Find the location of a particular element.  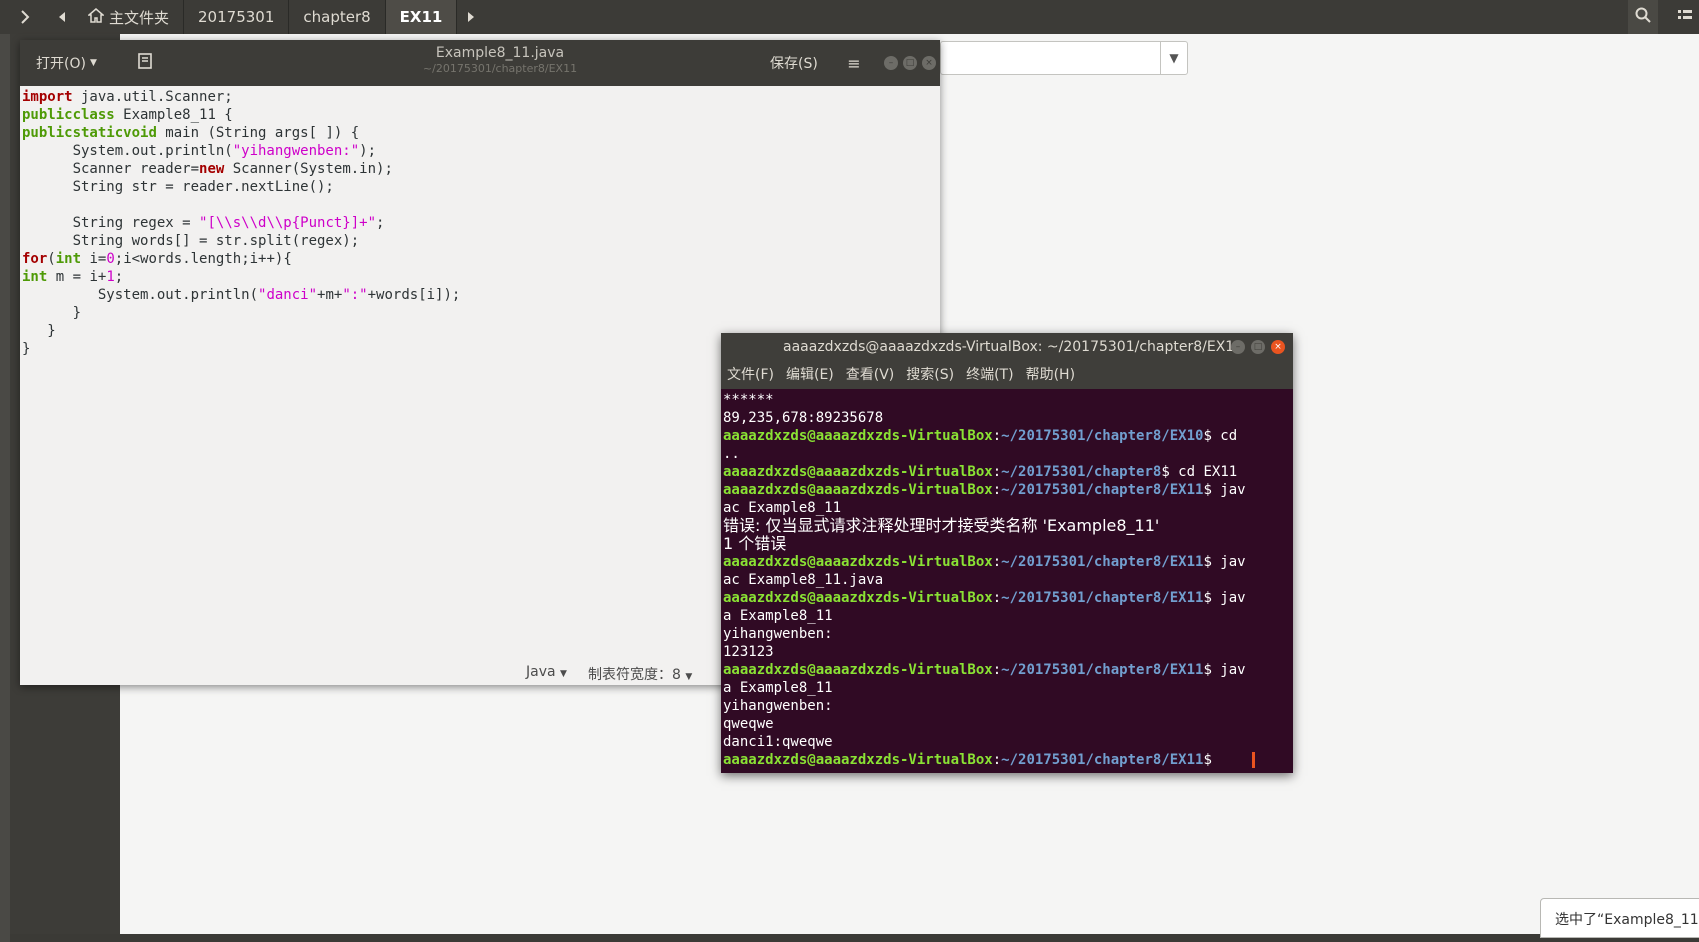

hamburger-menu-button: ≡ is located at coordinates (854, 63).